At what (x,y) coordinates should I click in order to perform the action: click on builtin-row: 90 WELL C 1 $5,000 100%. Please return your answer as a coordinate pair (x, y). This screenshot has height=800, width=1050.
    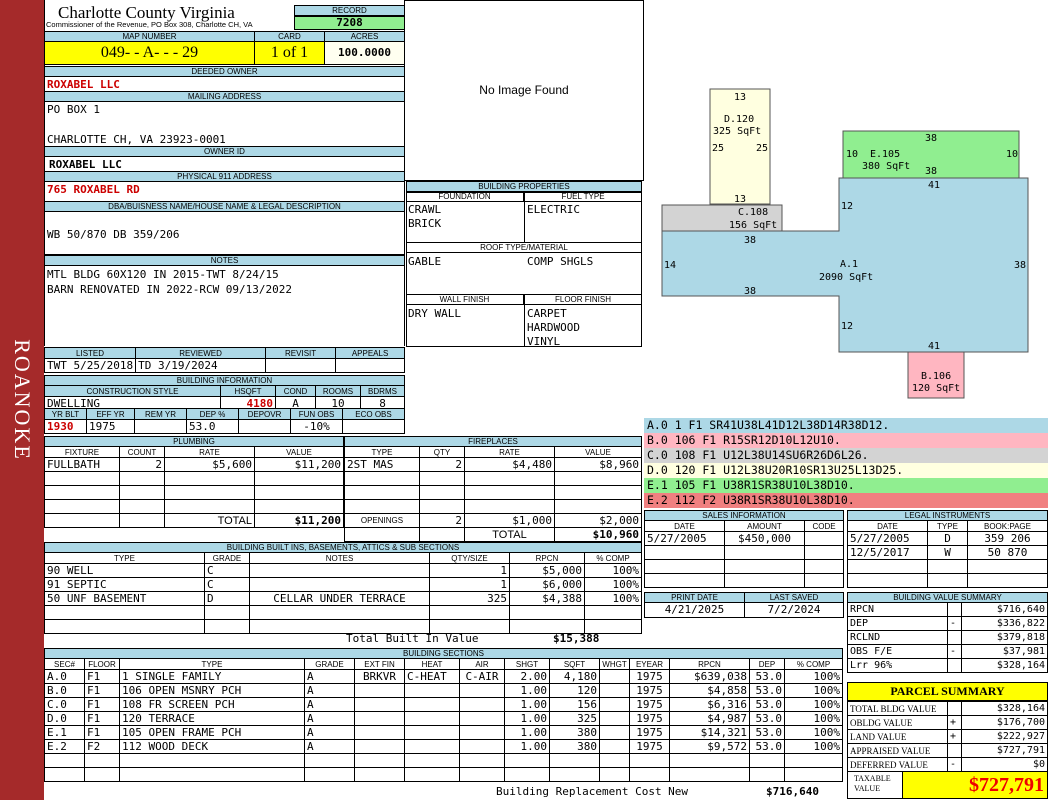
    Looking at the image, I should click on (343, 570).